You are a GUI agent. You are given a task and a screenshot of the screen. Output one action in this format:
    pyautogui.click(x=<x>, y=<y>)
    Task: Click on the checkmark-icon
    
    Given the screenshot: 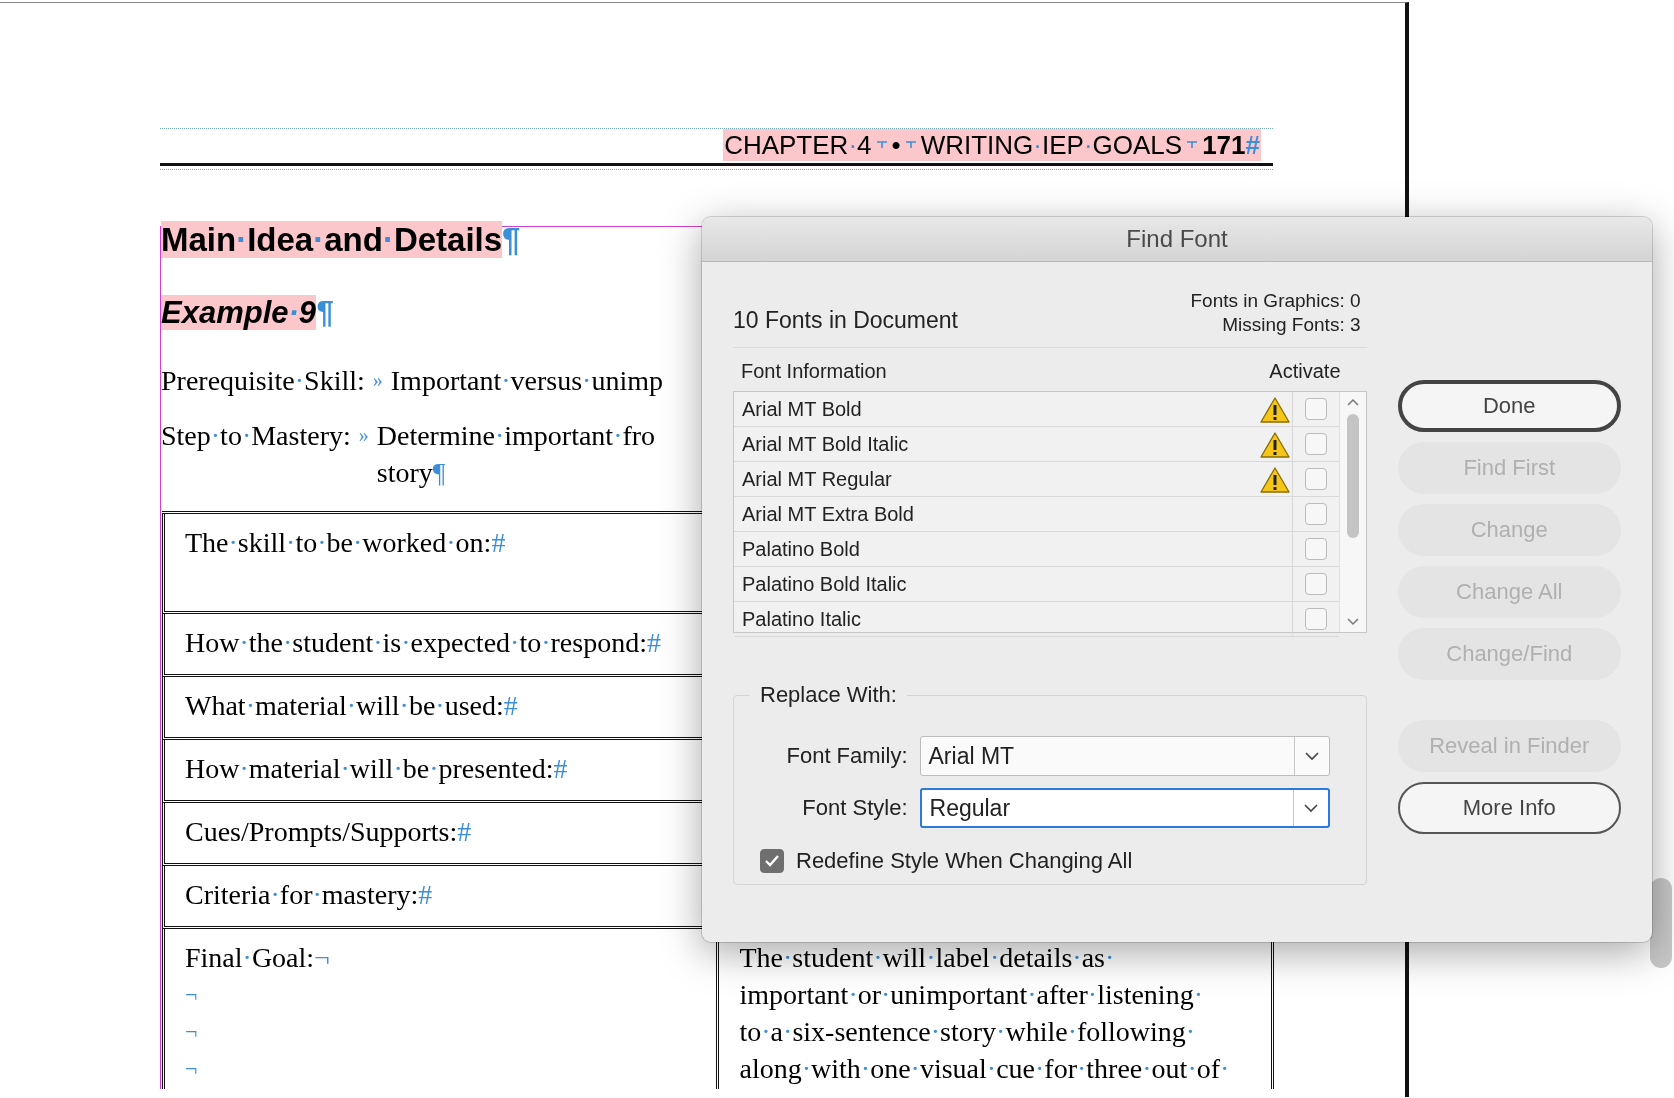 What is the action you would take?
    pyautogui.click(x=772, y=861)
    